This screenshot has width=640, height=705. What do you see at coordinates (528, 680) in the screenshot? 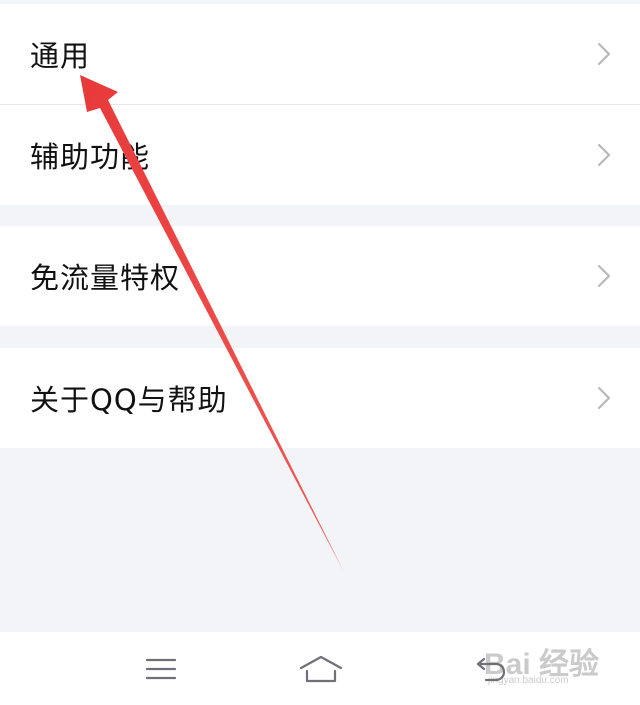
I see `watermark-url: jingyan.baidu.com` at bounding box center [528, 680].